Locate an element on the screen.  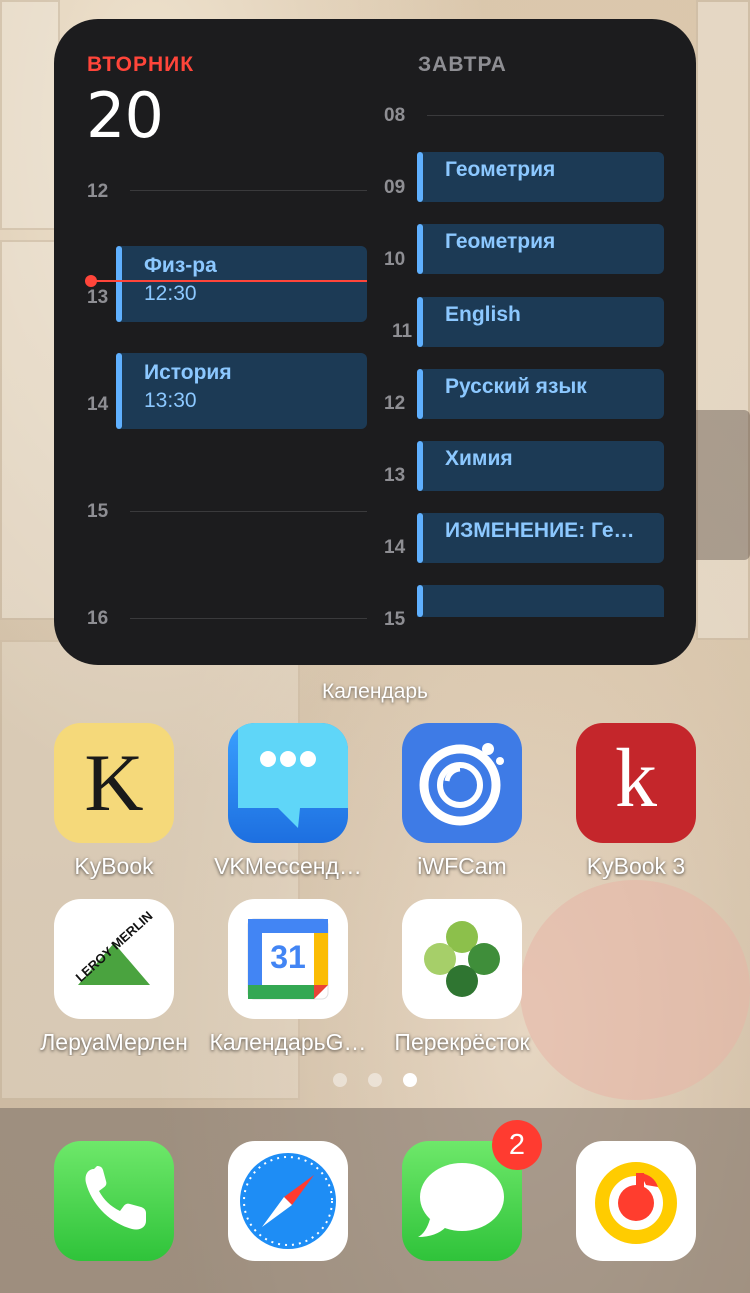
event-title: Физ-ра is located at coordinates (180, 265).